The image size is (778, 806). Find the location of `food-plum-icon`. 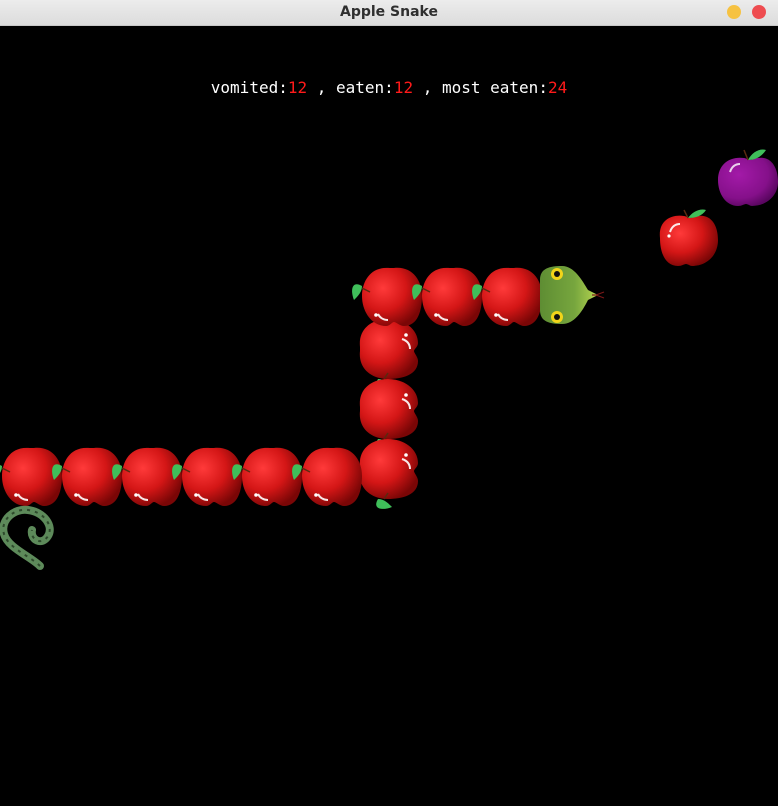

food-plum-icon is located at coordinates (748, 177).